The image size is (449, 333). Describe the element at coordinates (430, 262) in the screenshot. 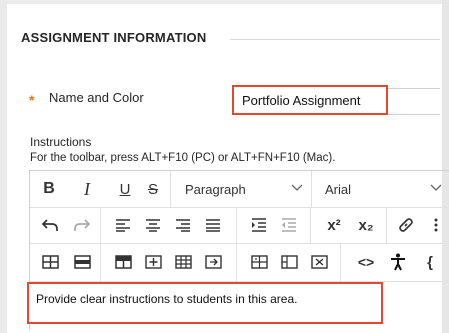

I see `partial-curly-icon: {` at that location.